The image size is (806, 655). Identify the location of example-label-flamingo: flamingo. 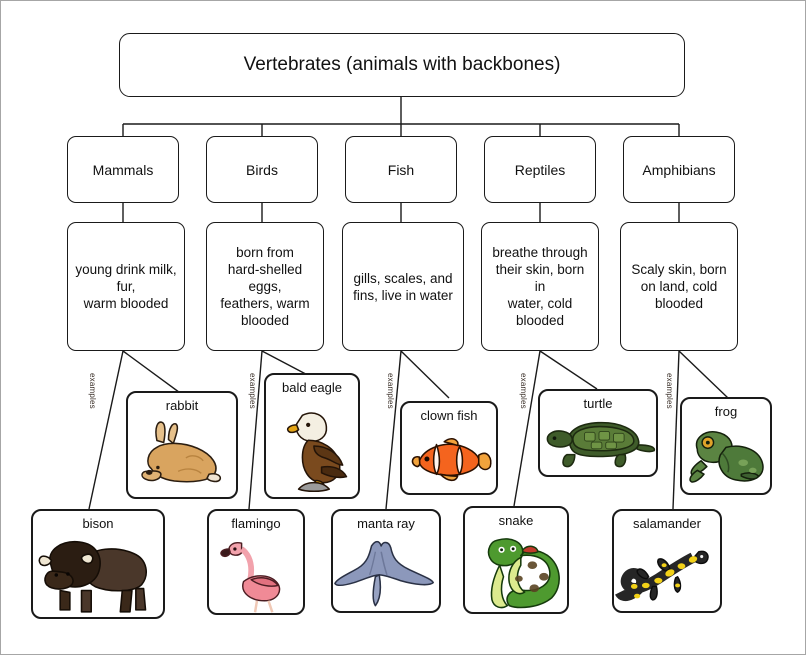
(256, 523).